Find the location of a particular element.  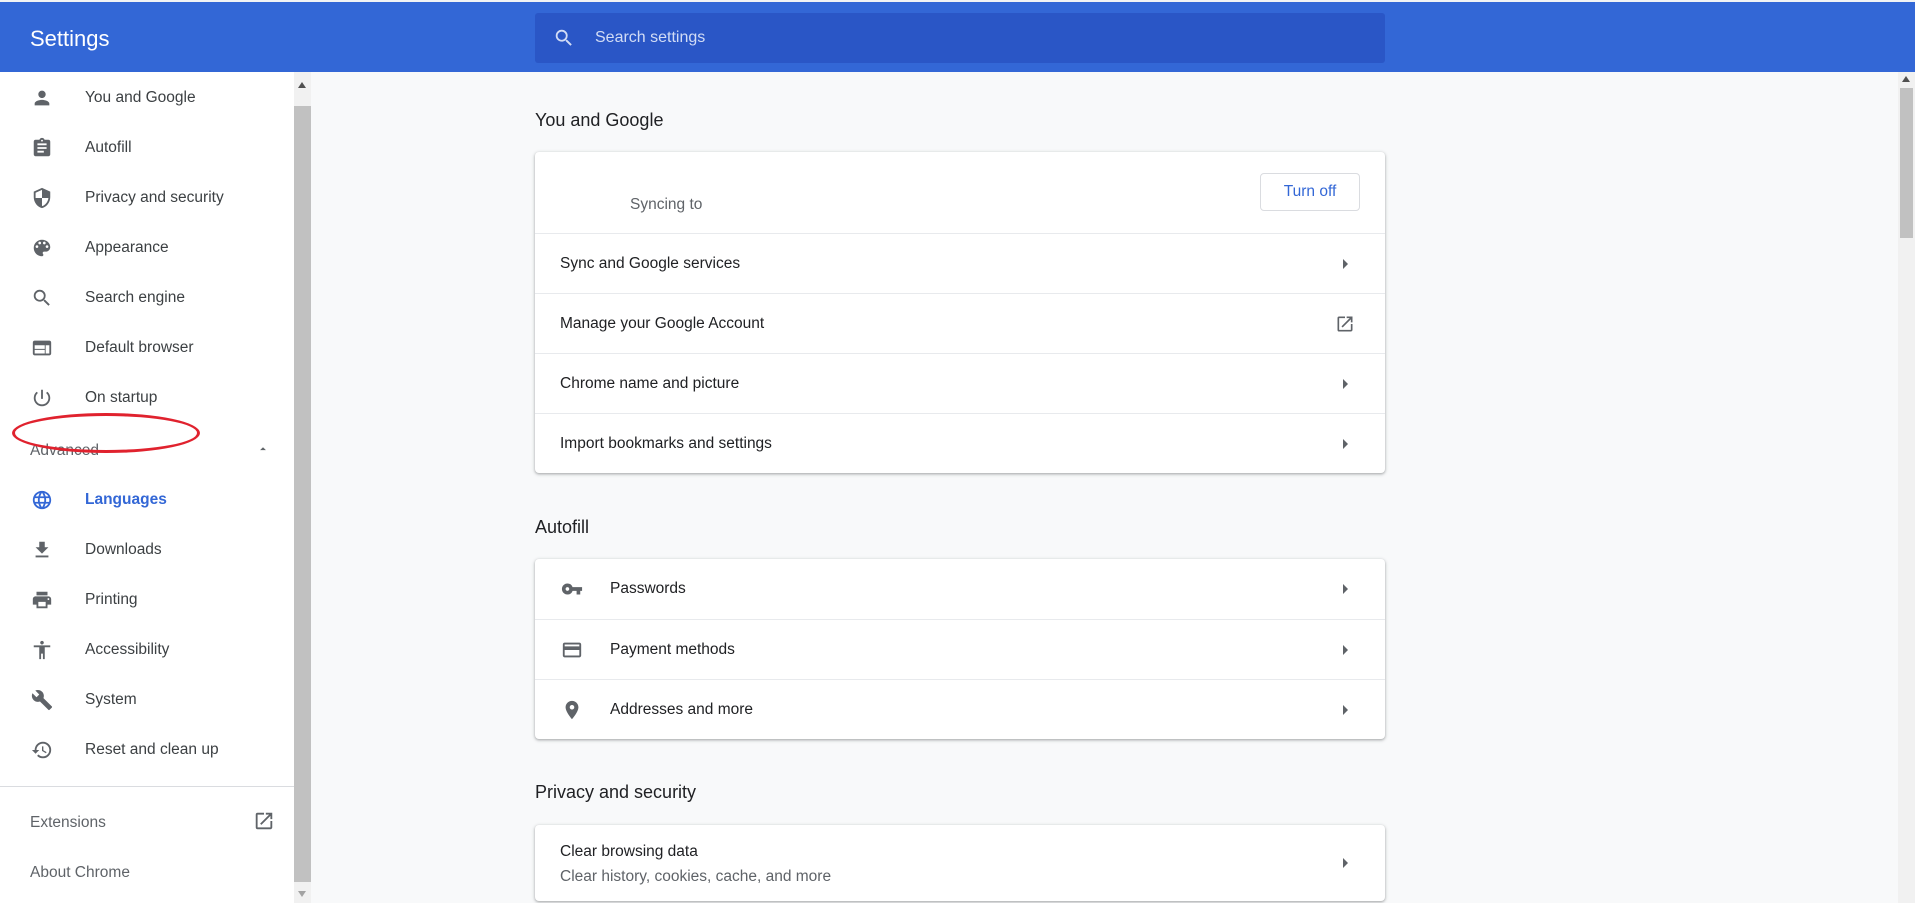

sidebar-item-label: On startup is located at coordinates (121, 397).